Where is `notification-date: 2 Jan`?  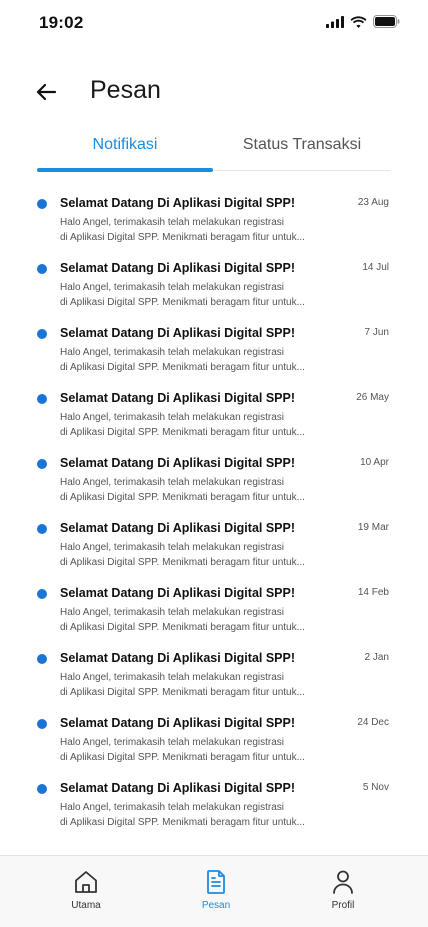 notification-date: 2 Jan is located at coordinates (376, 657).